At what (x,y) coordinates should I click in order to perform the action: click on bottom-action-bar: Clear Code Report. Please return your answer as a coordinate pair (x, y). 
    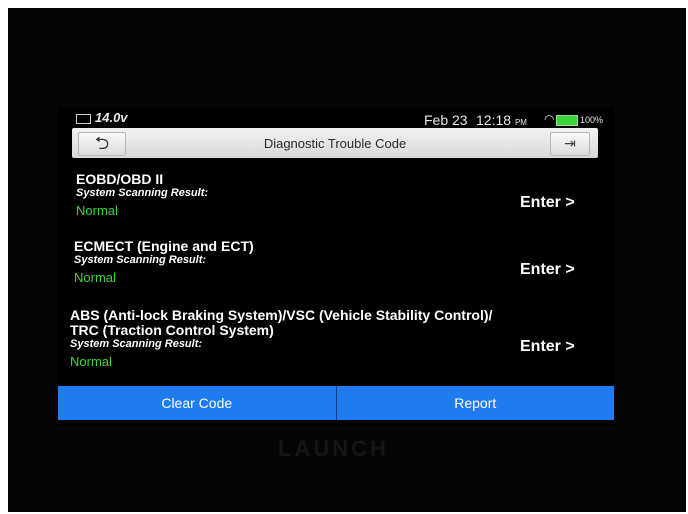
    Looking at the image, I should click on (336, 403).